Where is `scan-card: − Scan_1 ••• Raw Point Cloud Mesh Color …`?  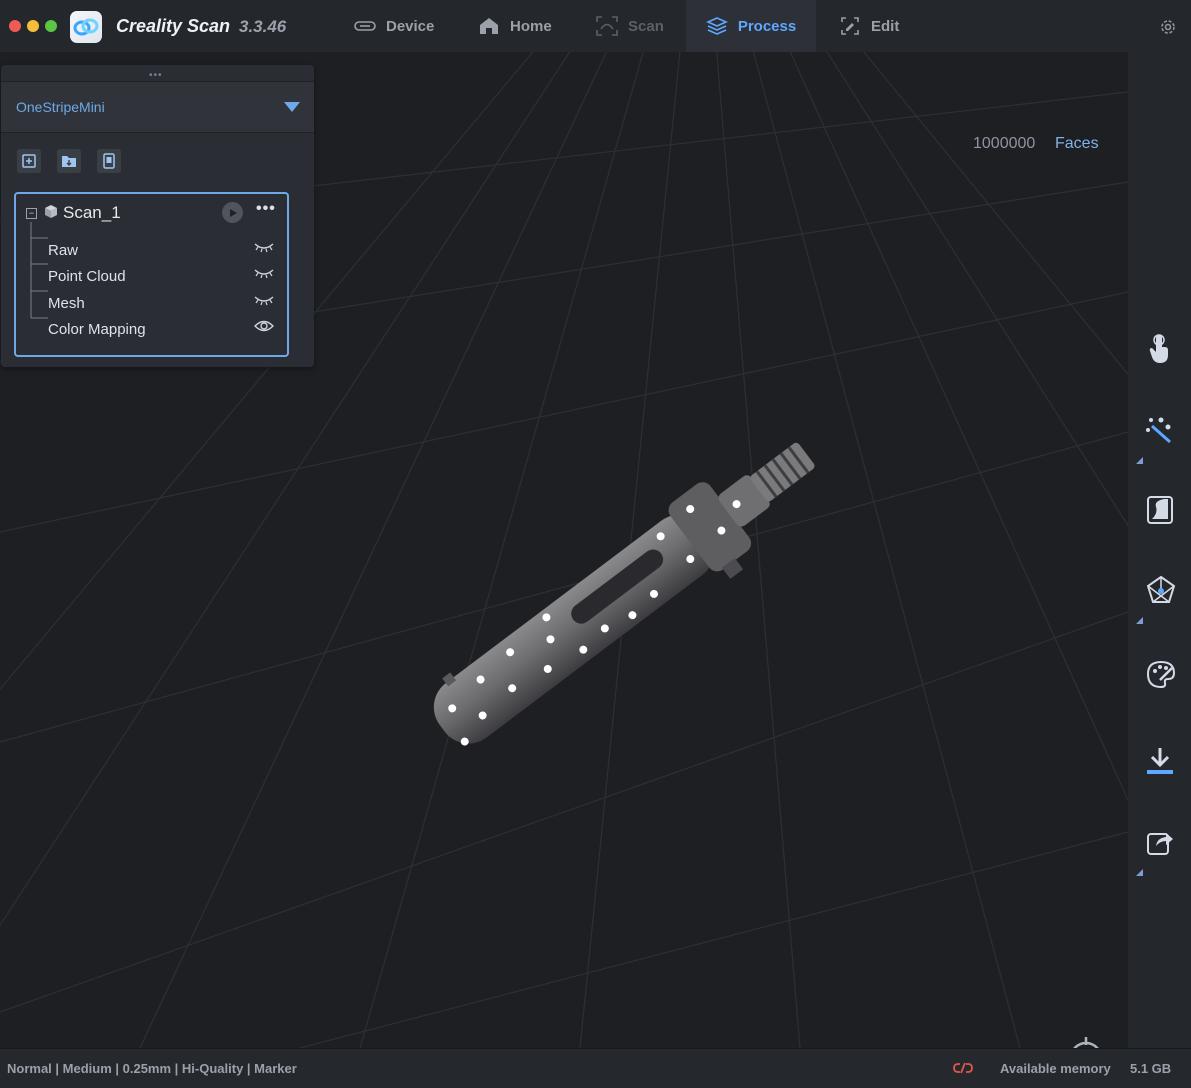 scan-card: − Scan_1 ••• Raw Point Cloud Mesh Color … is located at coordinates (151, 274).